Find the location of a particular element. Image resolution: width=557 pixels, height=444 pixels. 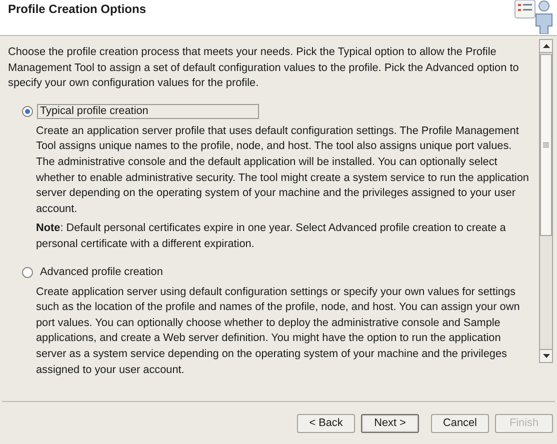

scroll-down-icon is located at coordinates (546, 356).